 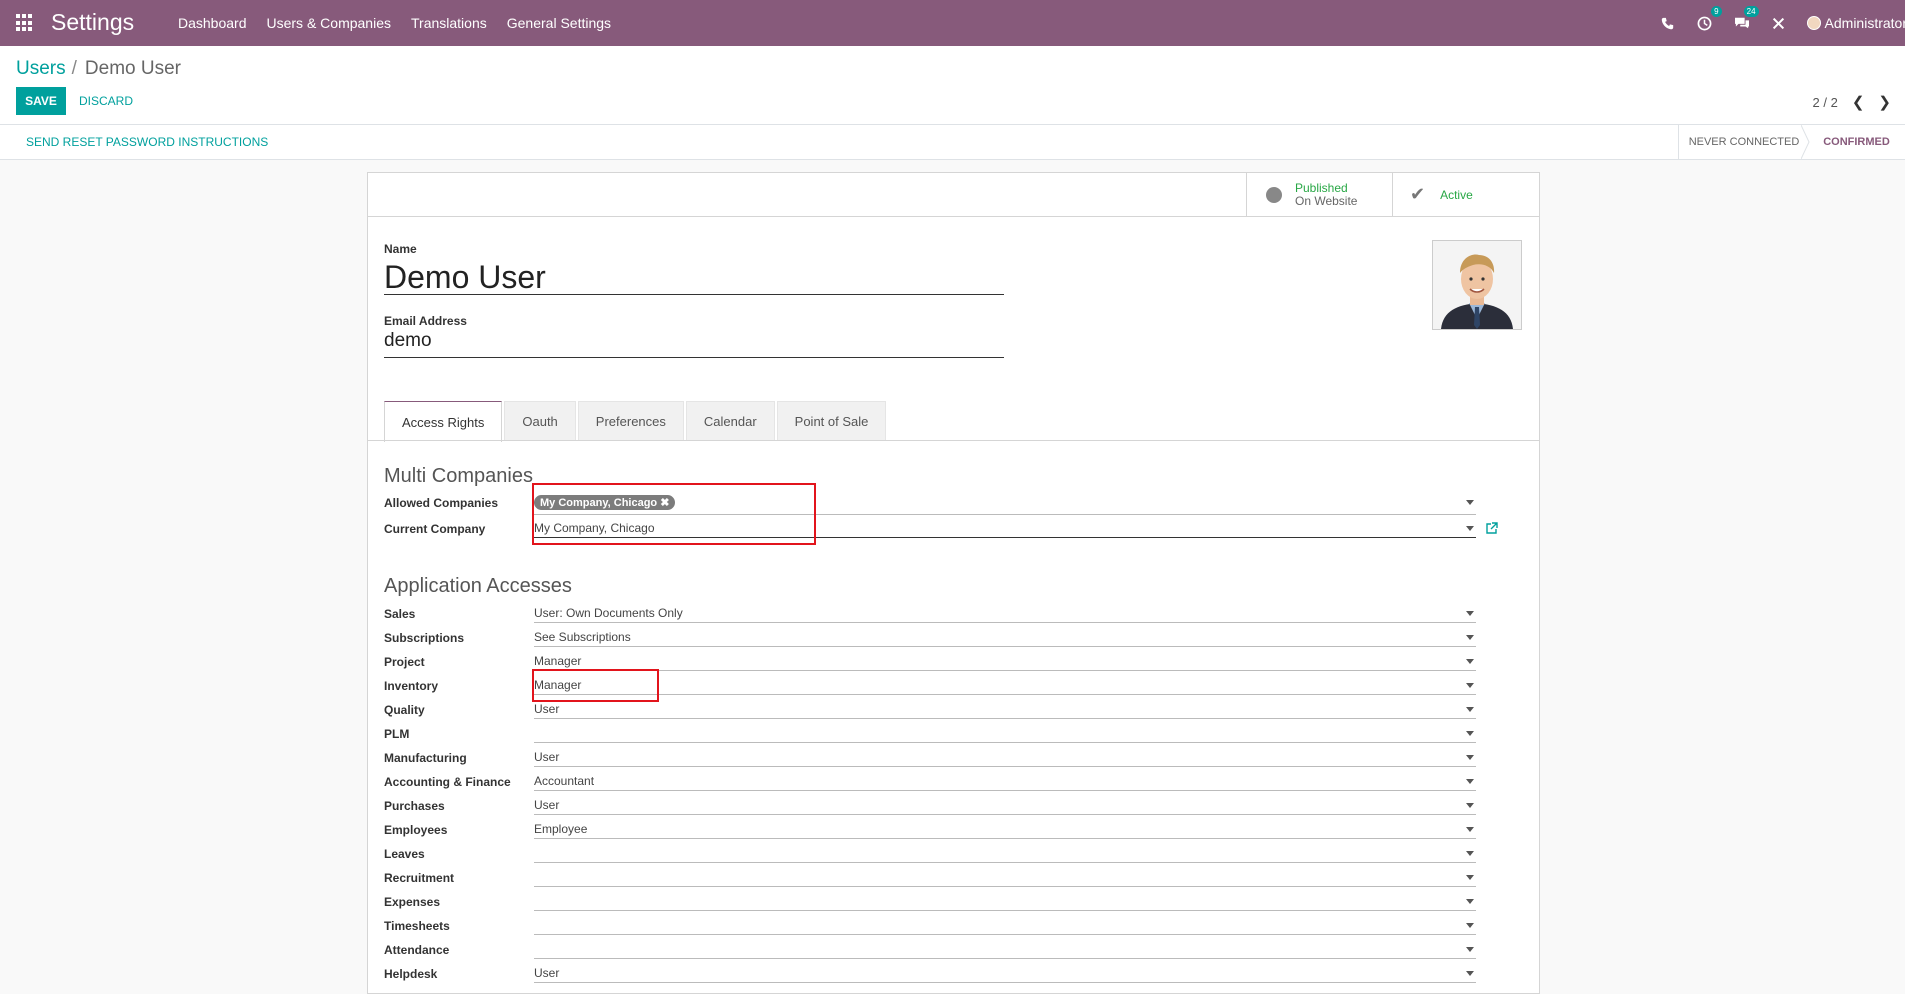 What do you see at coordinates (630, 421) in the screenshot?
I see `tab-preferences: Preferences` at bounding box center [630, 421].